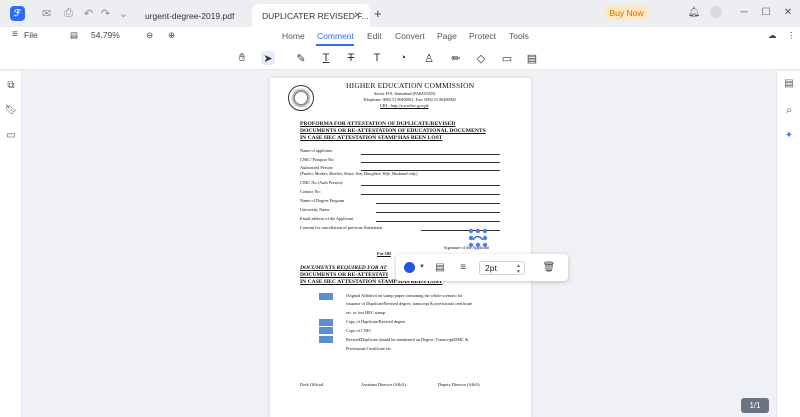 This screenshot has width=800, height=417. I want to click on notification-icon: 🔔︎, so click(694, 12).